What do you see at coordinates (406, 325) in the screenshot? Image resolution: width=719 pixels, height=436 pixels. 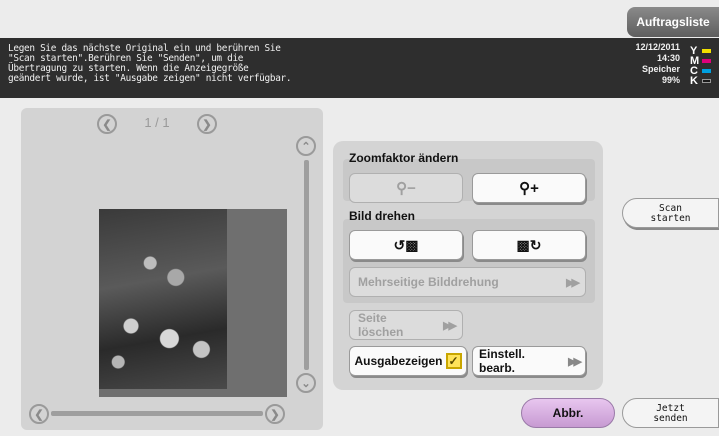 I see `delete-page-button: Seite löschen ▶▶` at bounding box center [406, 325].